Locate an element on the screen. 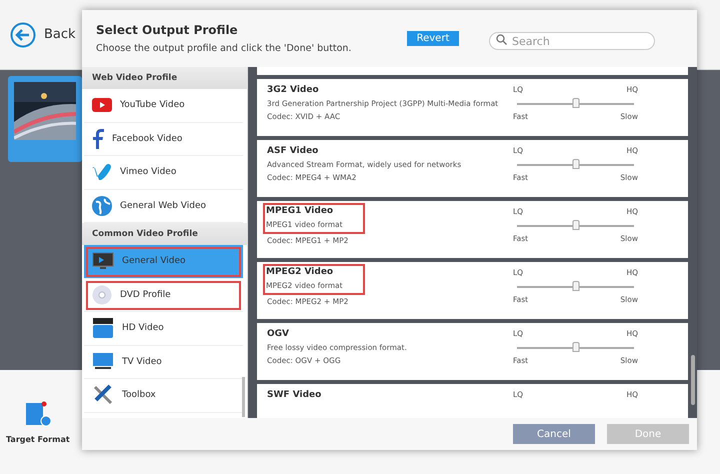 This screenshot has width=720, height=474. disc-icon is located at coordinates (102, 294).